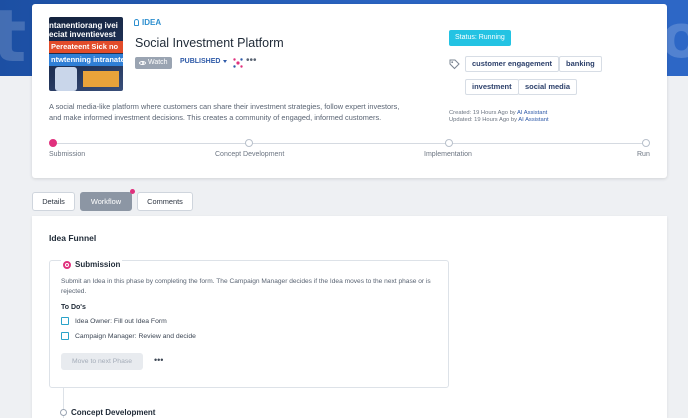  I want to click on next-phase-name: Concept Development, so click(113, 412).